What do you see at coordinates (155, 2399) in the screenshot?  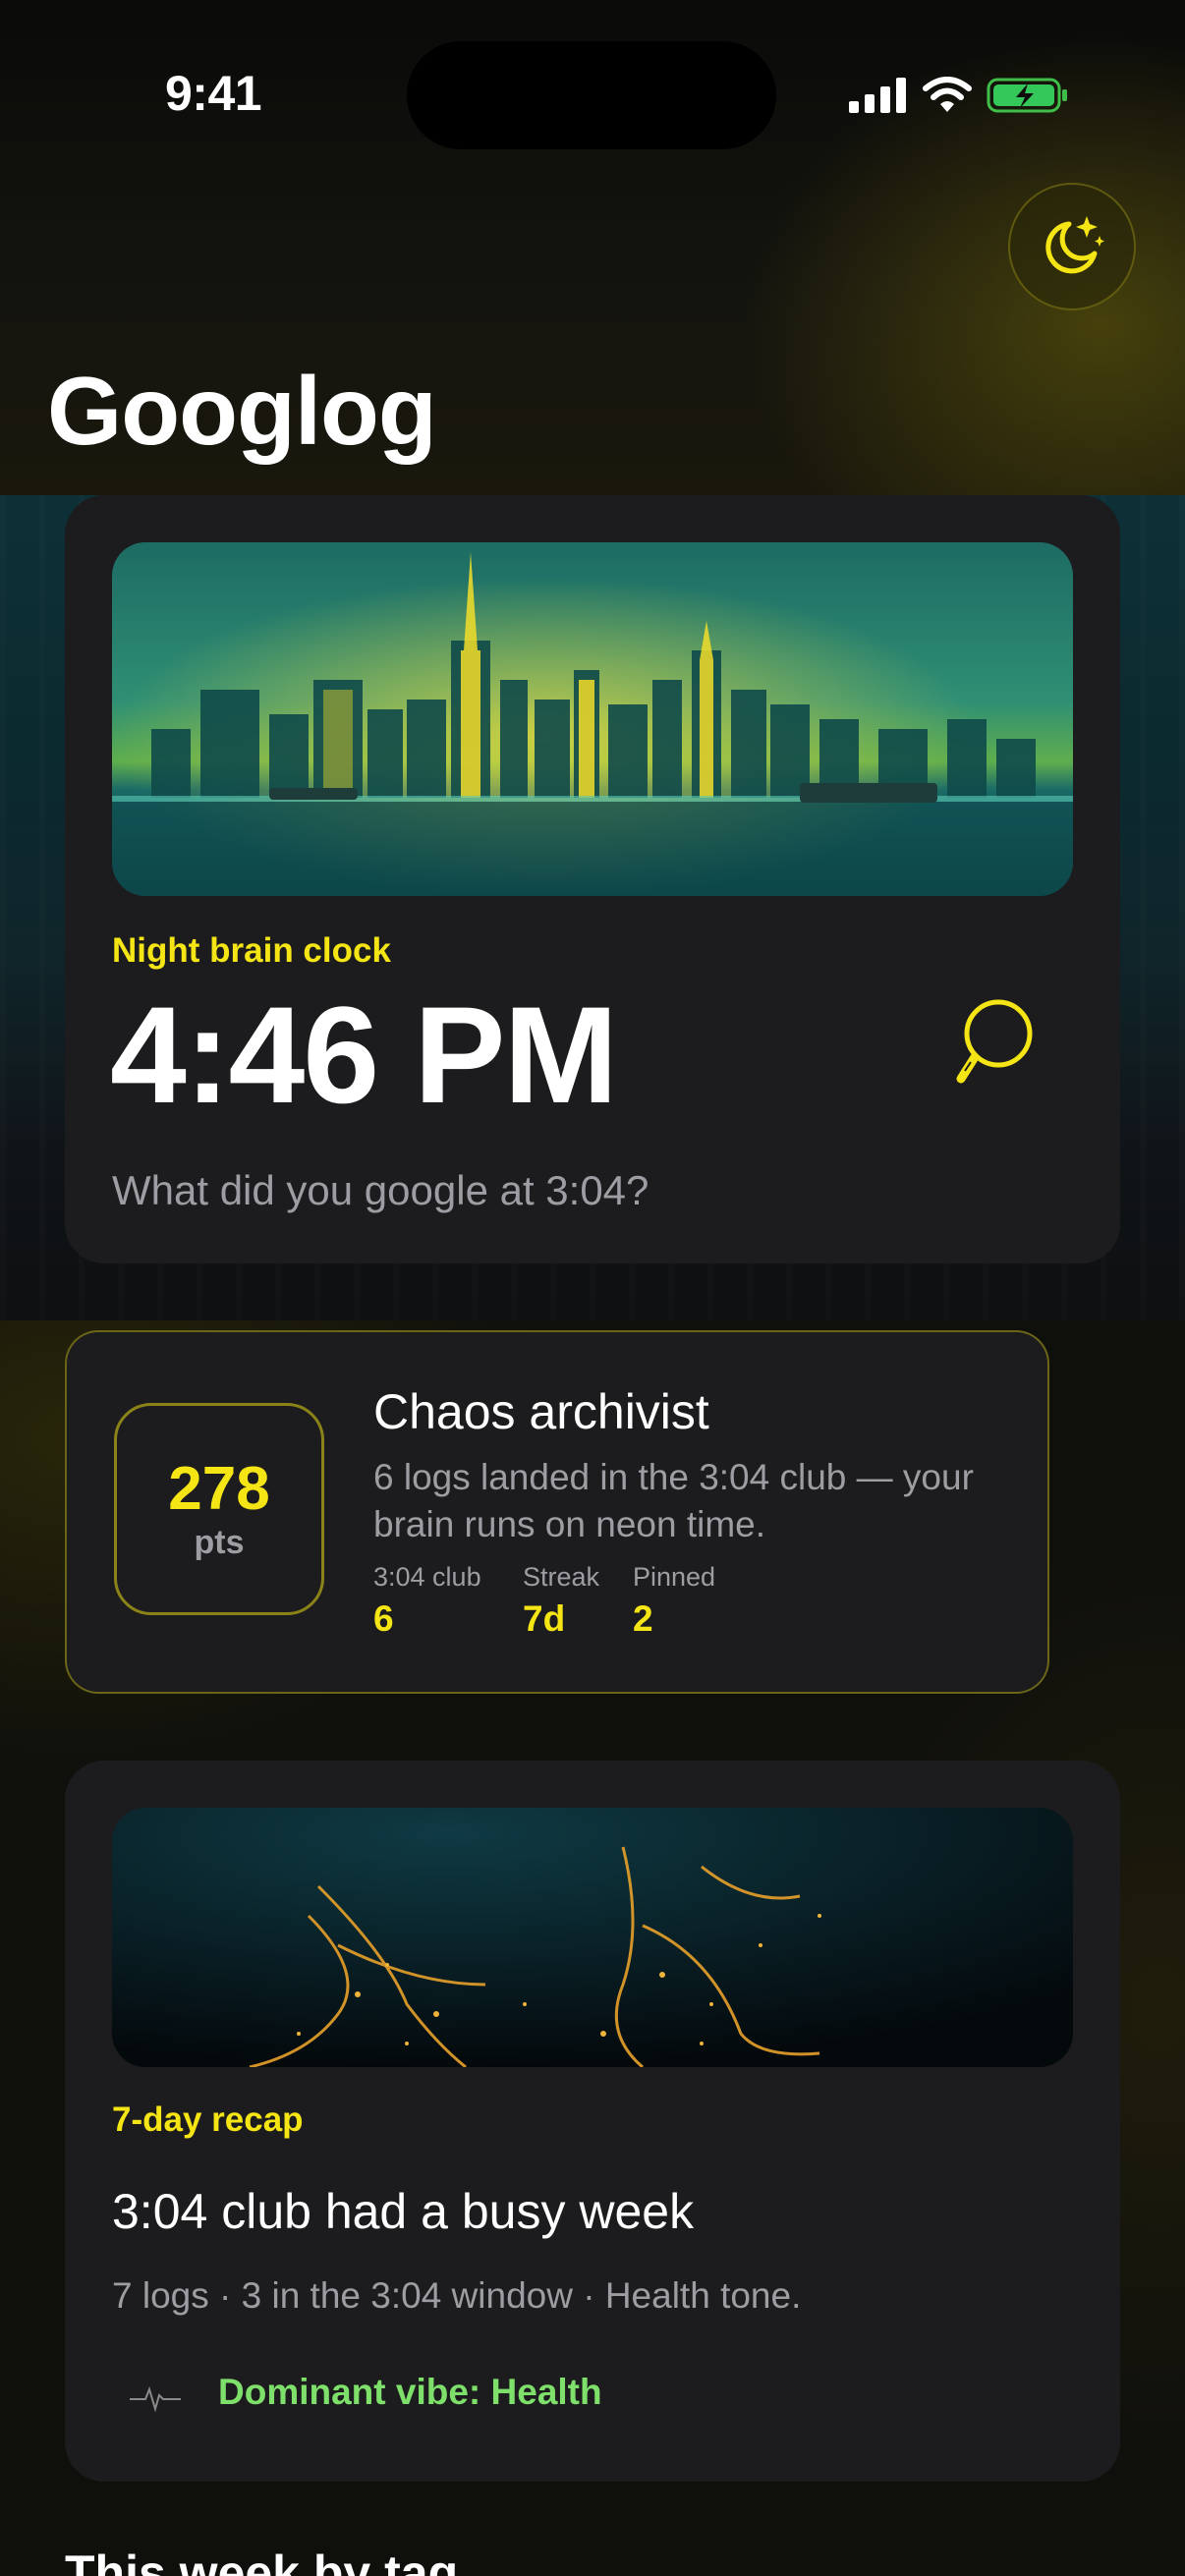 I see `pulse-icon` at bounding box center [155, 2399].